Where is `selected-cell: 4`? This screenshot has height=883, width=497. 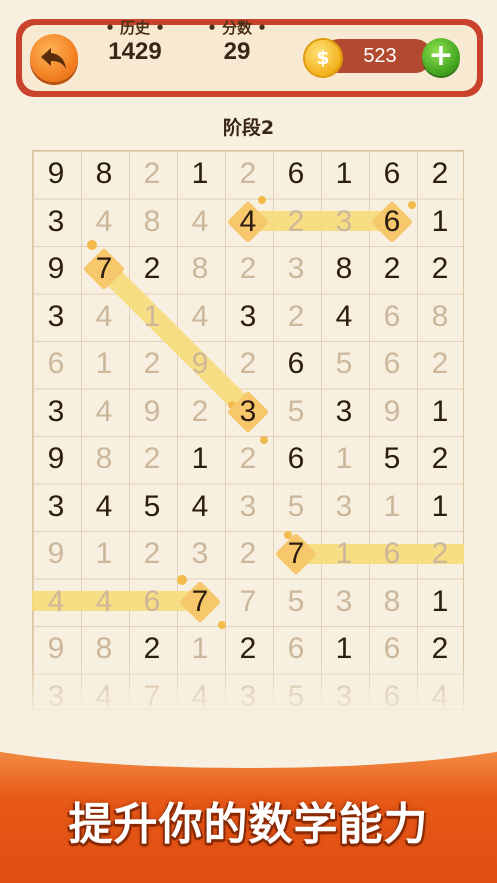
selected-cell: 4 is located at coordinates (248, 222).